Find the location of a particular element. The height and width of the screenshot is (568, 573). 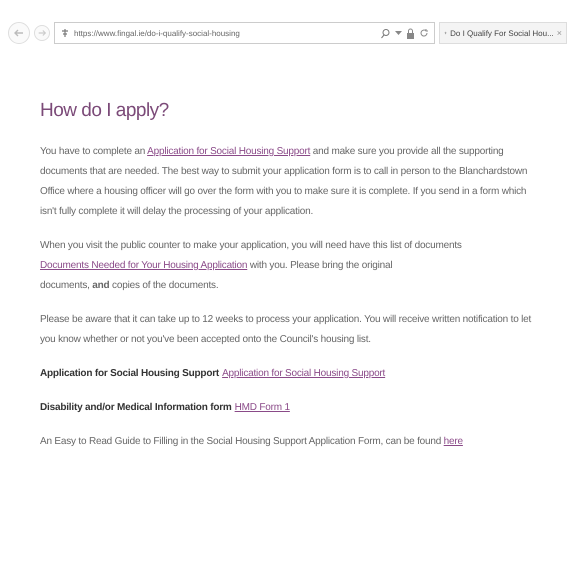

browser-tab: Do I Qualify For Social Hou... × is located at coordinates (503, 33).